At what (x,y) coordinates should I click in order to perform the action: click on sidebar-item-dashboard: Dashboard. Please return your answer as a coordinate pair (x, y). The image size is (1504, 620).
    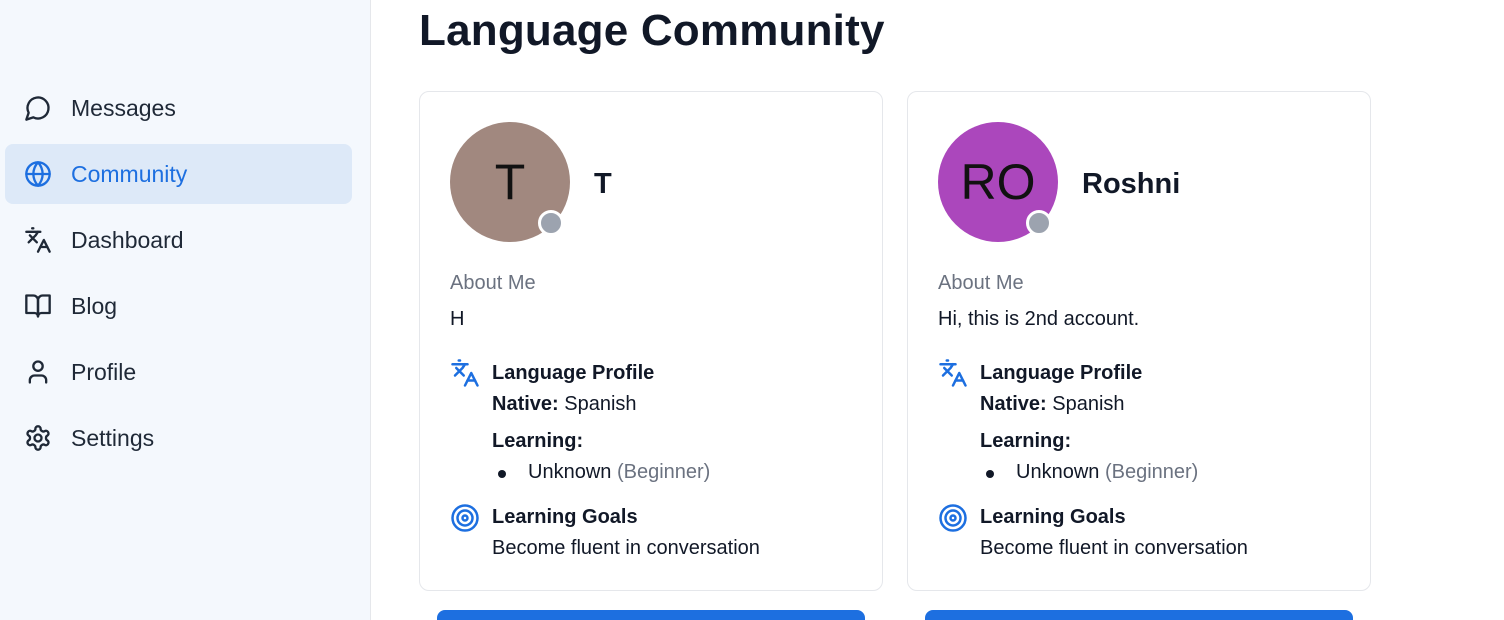
    Looking at the image, I should click on (178, 240).